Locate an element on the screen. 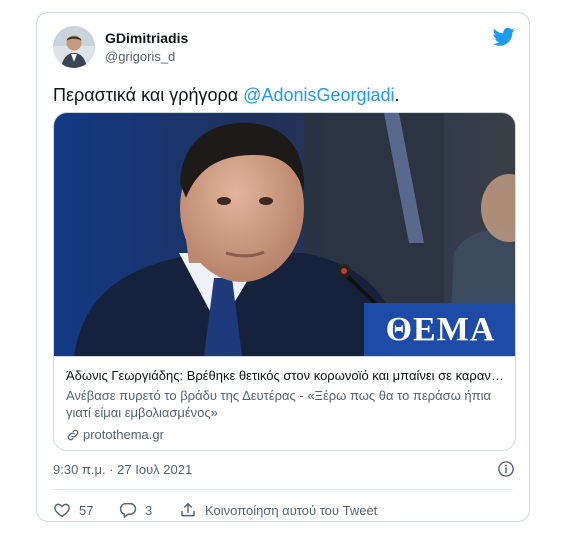  tweet-actions: 57 3 Κοινοποίηση αυτού του Tweet is located at coordinates (215, 510).